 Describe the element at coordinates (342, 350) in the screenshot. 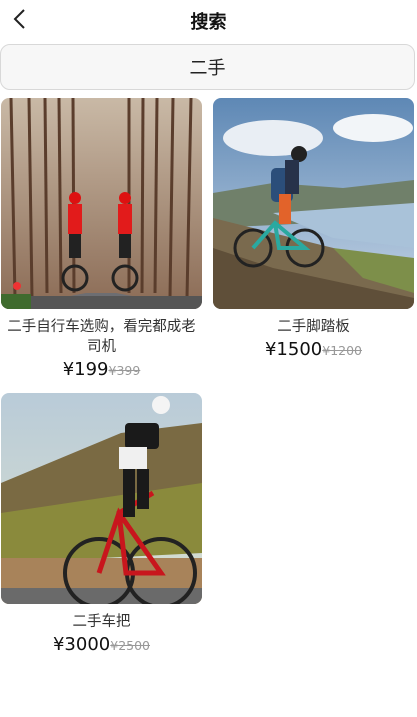

I see `original-price: ¥1200` at that location.